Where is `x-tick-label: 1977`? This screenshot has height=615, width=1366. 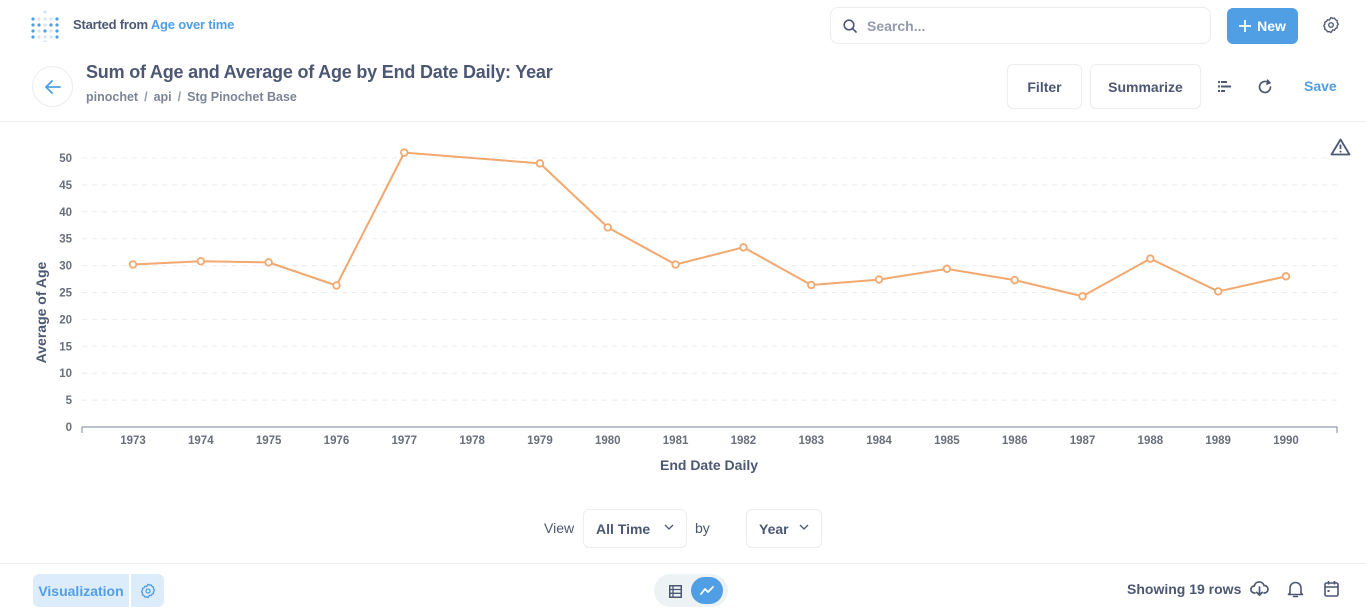 x-tick-label: 1977 is located at coordinates (404, 441).